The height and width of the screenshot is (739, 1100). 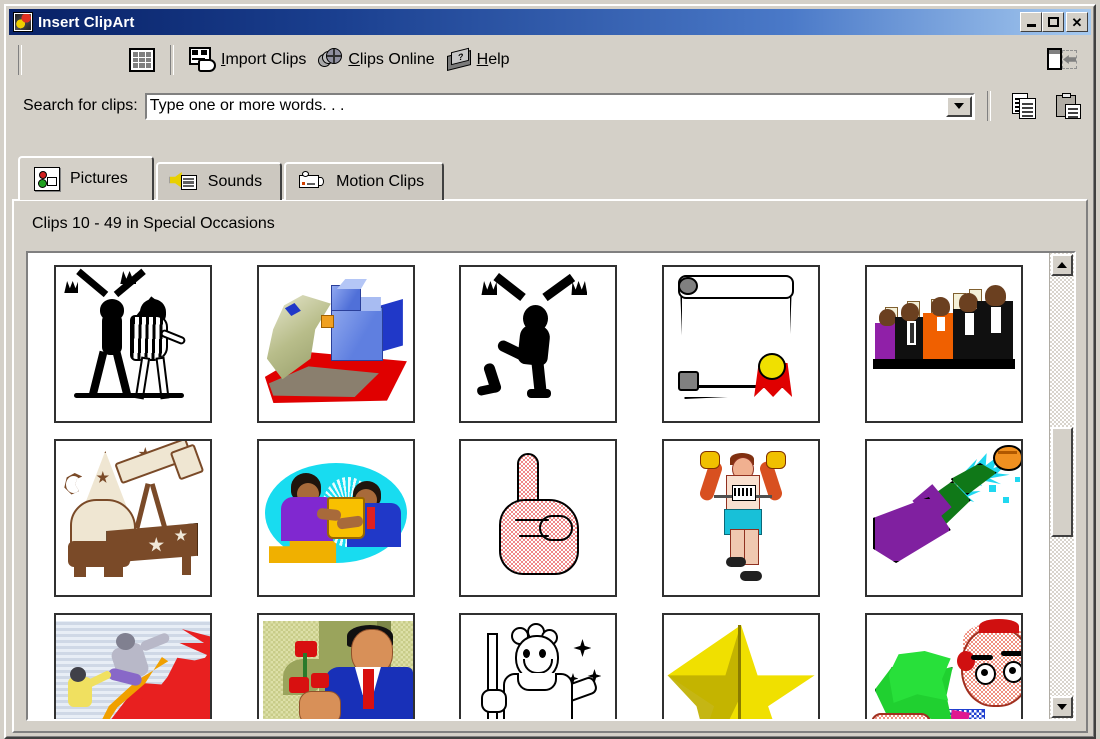 I want to click on clip-thumbnail-crowd-toasting, so click(x=943, y=344).